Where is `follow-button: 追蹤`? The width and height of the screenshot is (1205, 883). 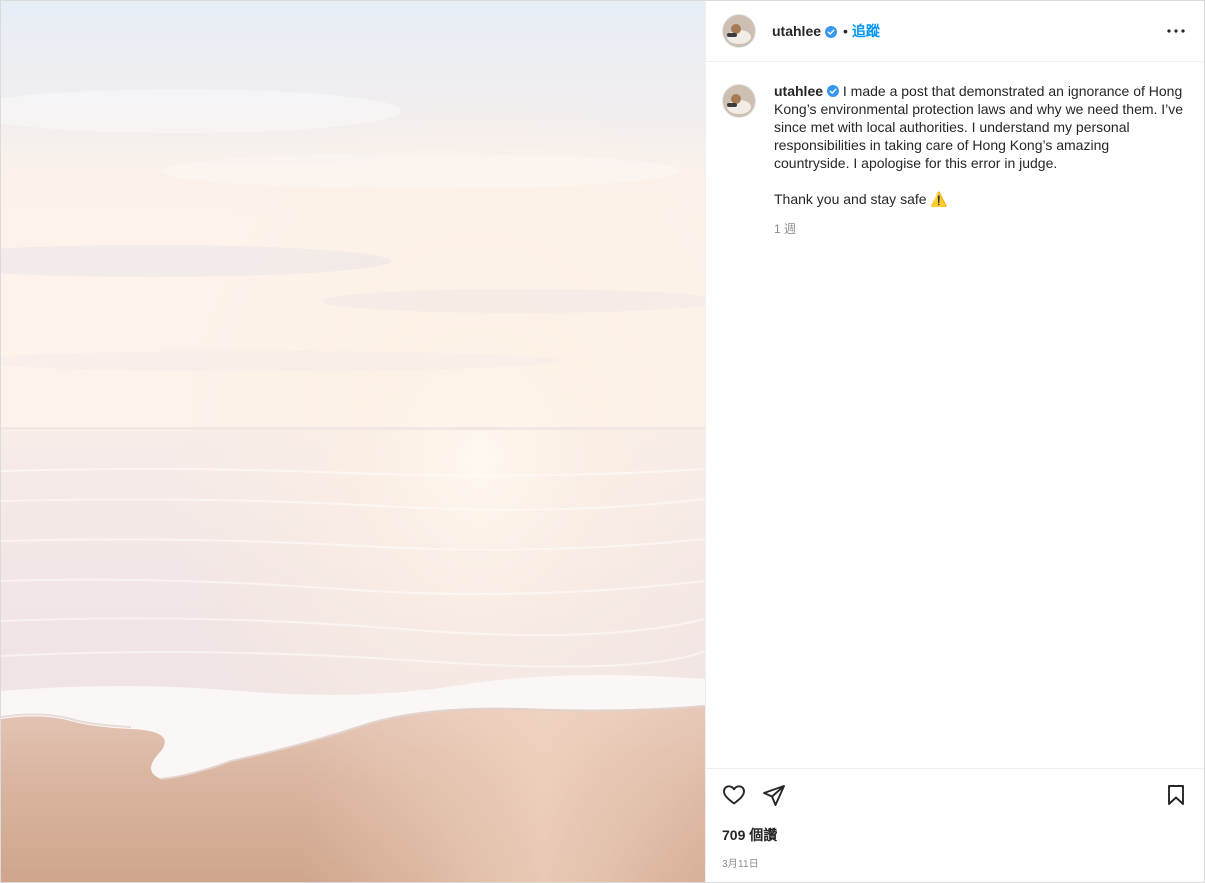
follow-button: 追蹤 is located at coordinates (866, 31).